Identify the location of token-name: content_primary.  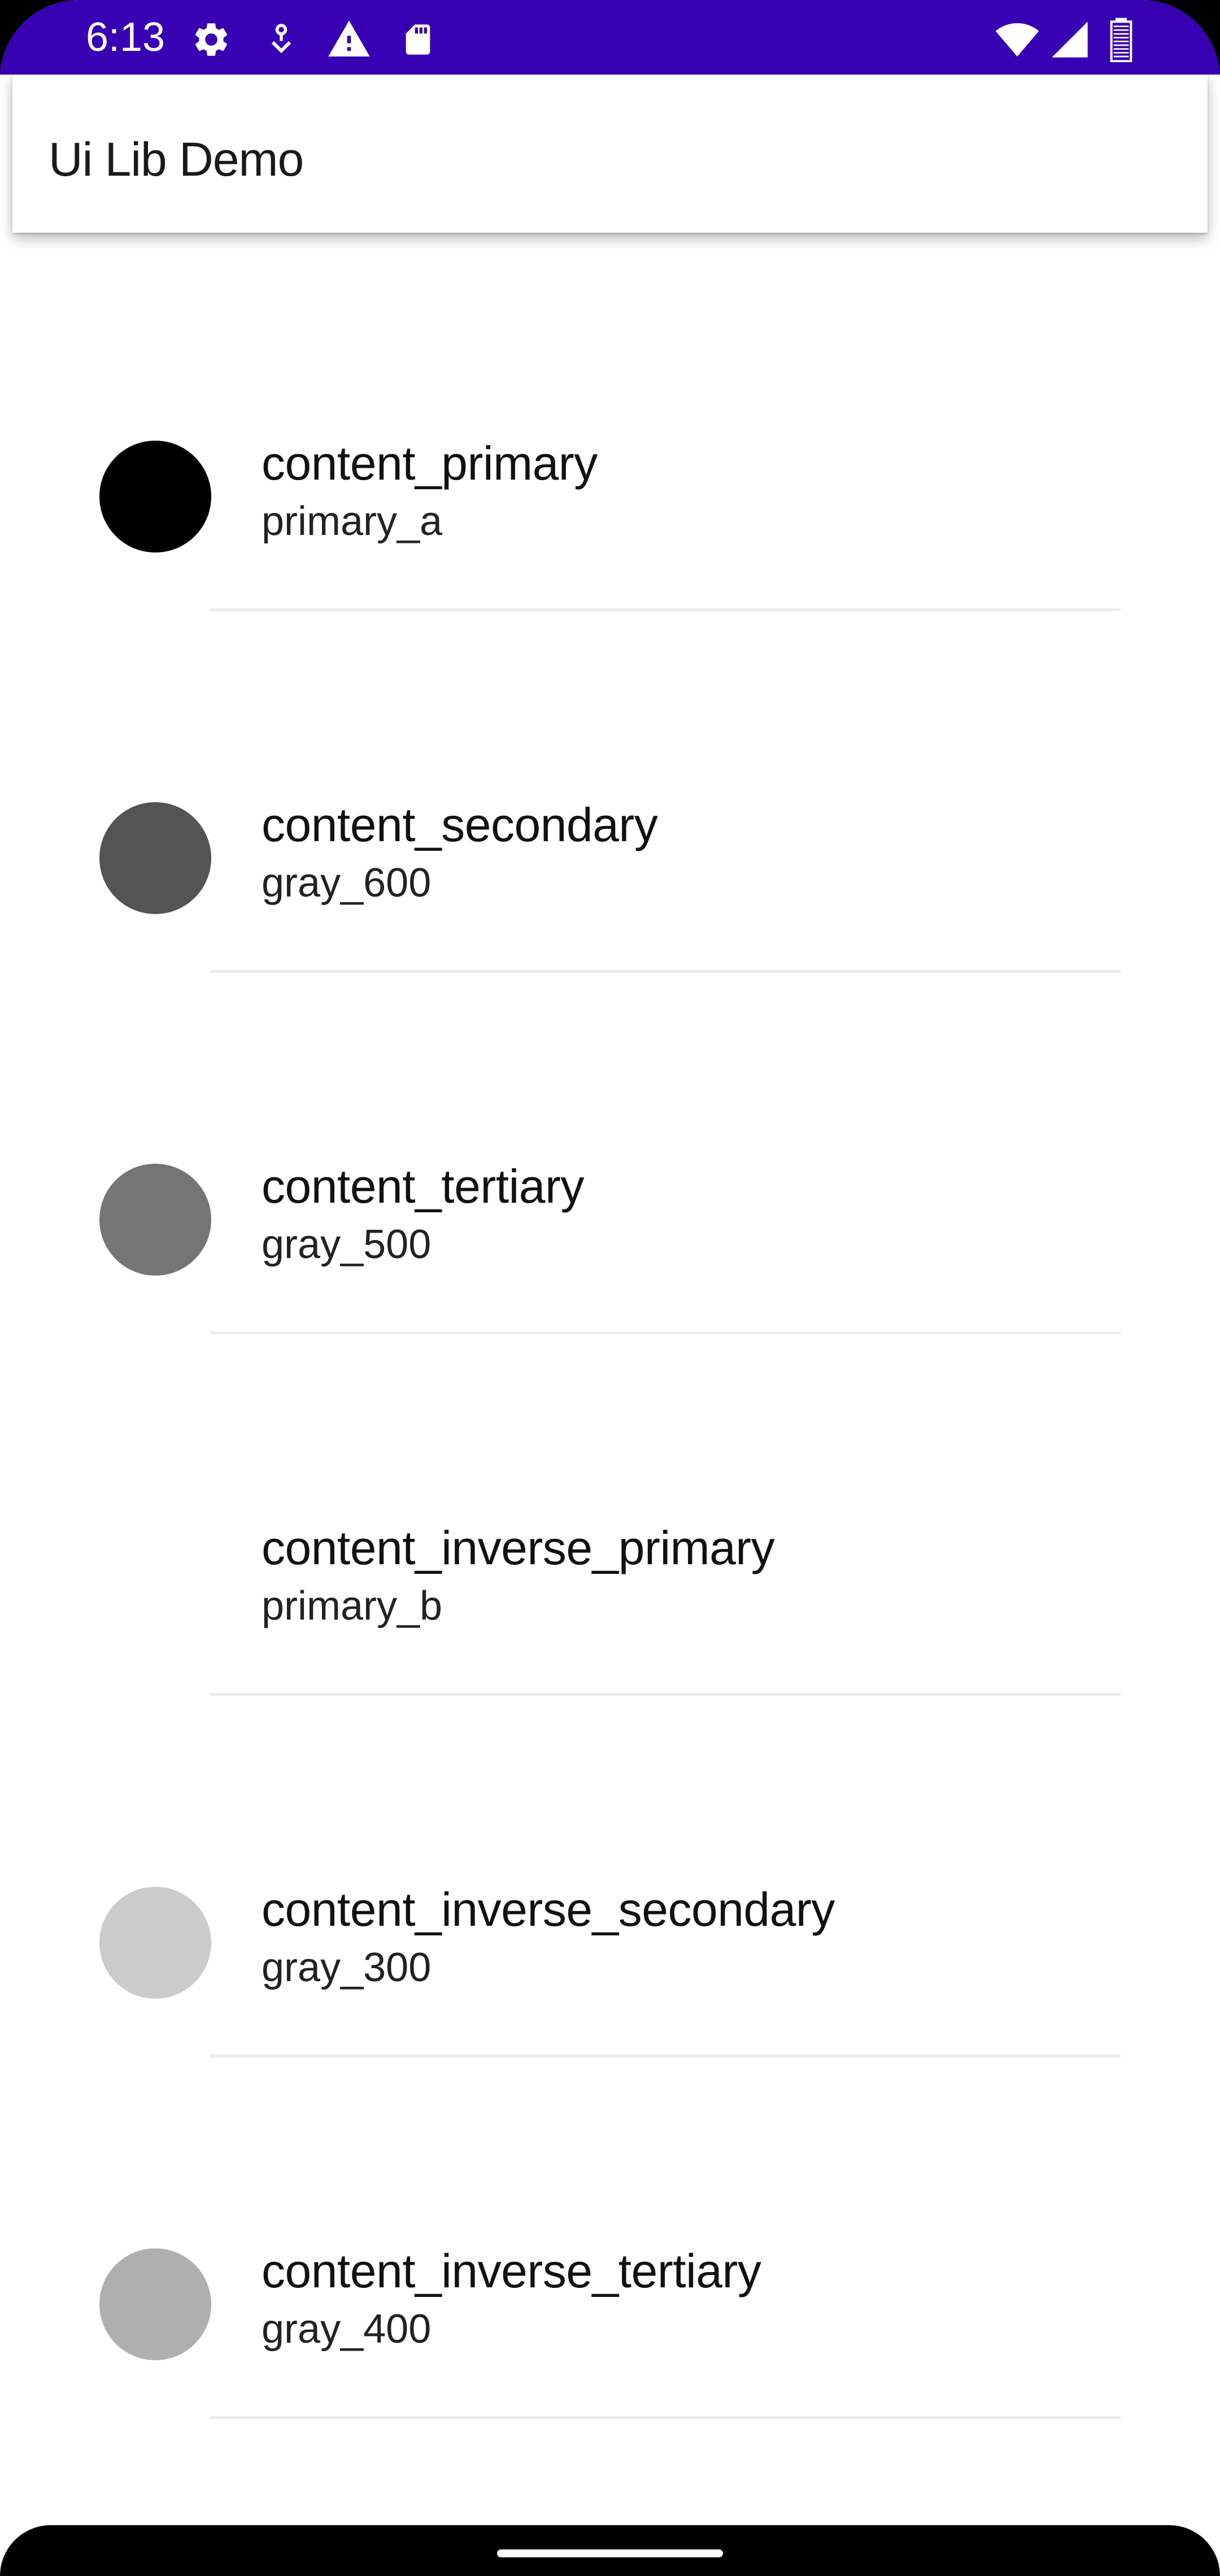
(430, 463).